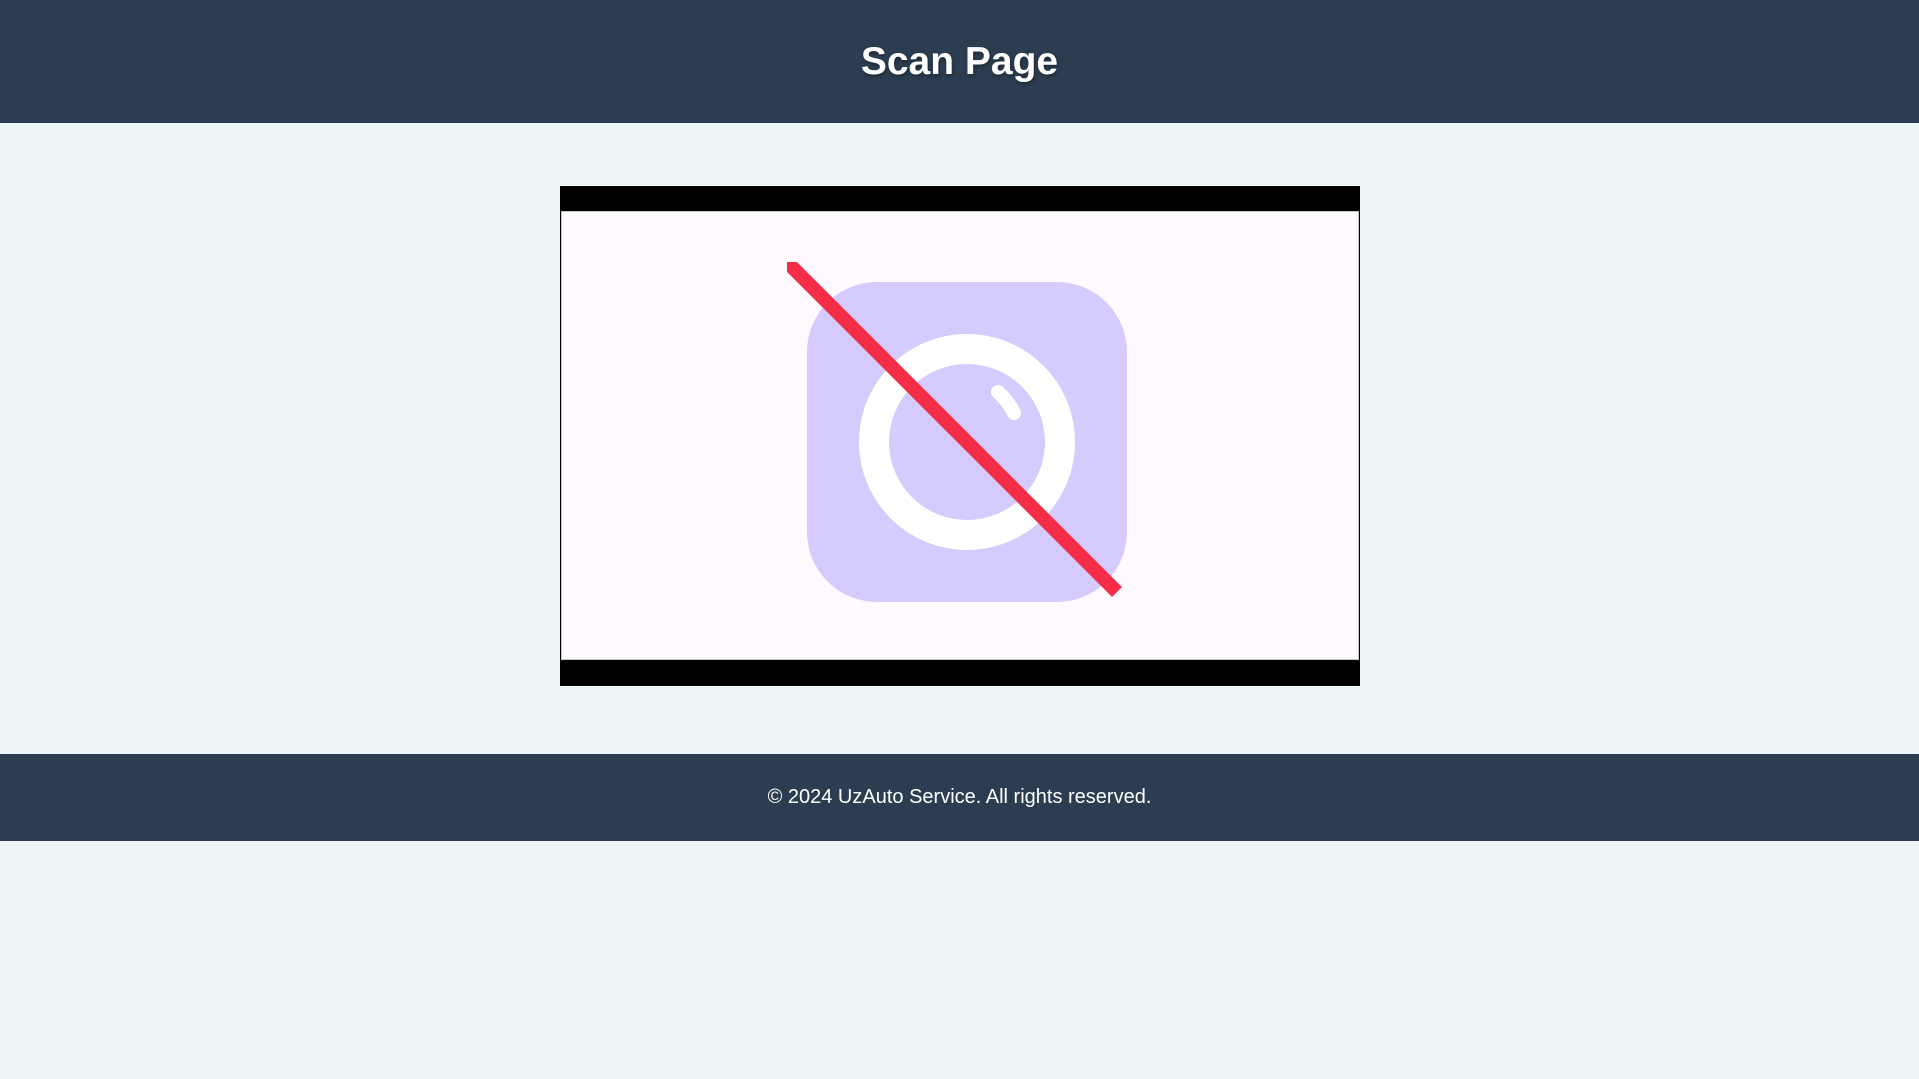 Image resolution: width=1919 pixels, height=1079 pixels. Describe the element at coordinates (957, 432) in the screenshot. I see `camera-off-icon` at that location.